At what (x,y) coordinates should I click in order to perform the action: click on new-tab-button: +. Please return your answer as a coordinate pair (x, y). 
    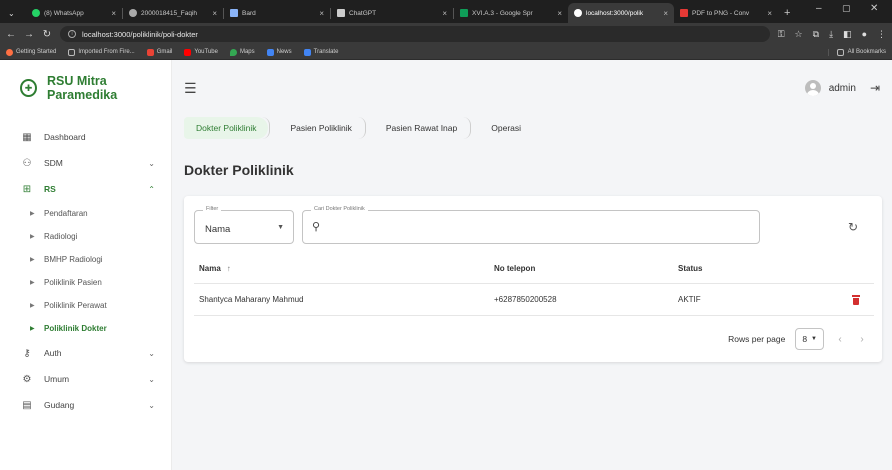
    Looking at the image, I should click on (788, 13).